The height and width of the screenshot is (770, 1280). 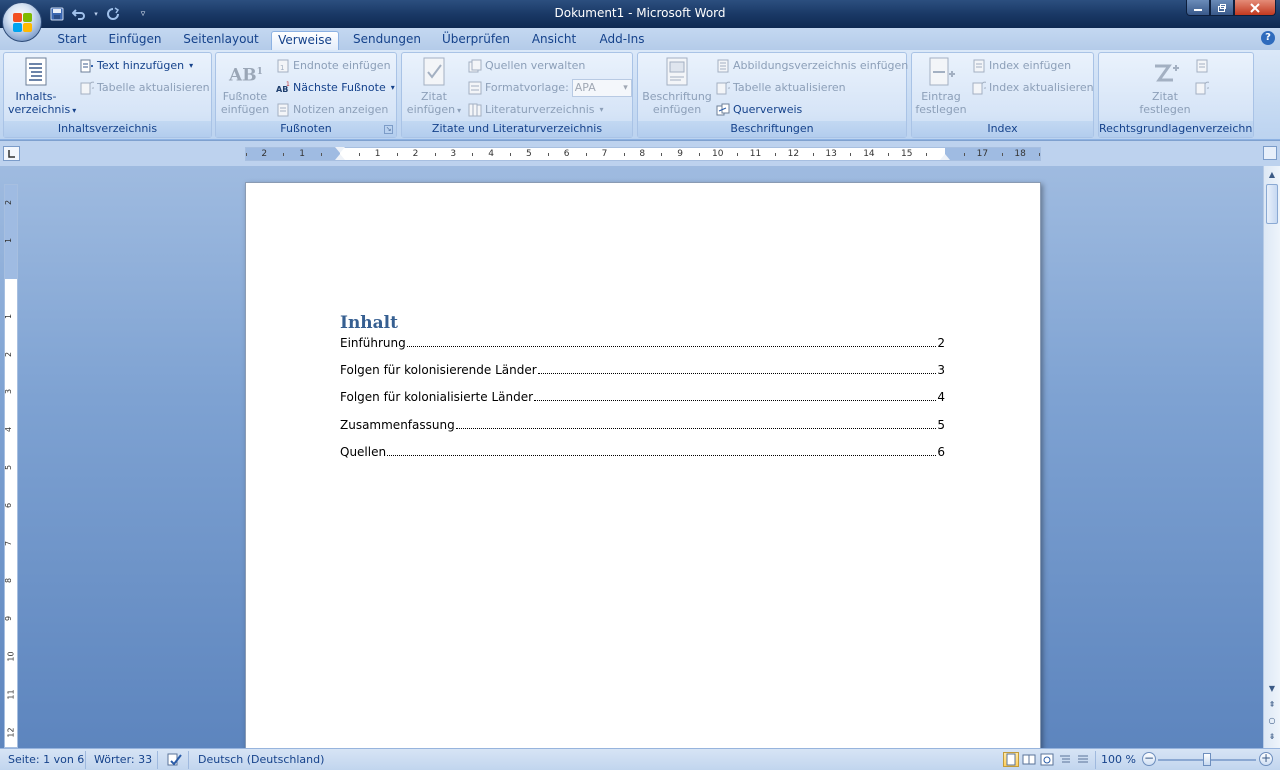 I want to click on refresh-table-icon, so click(x=88, y=88).